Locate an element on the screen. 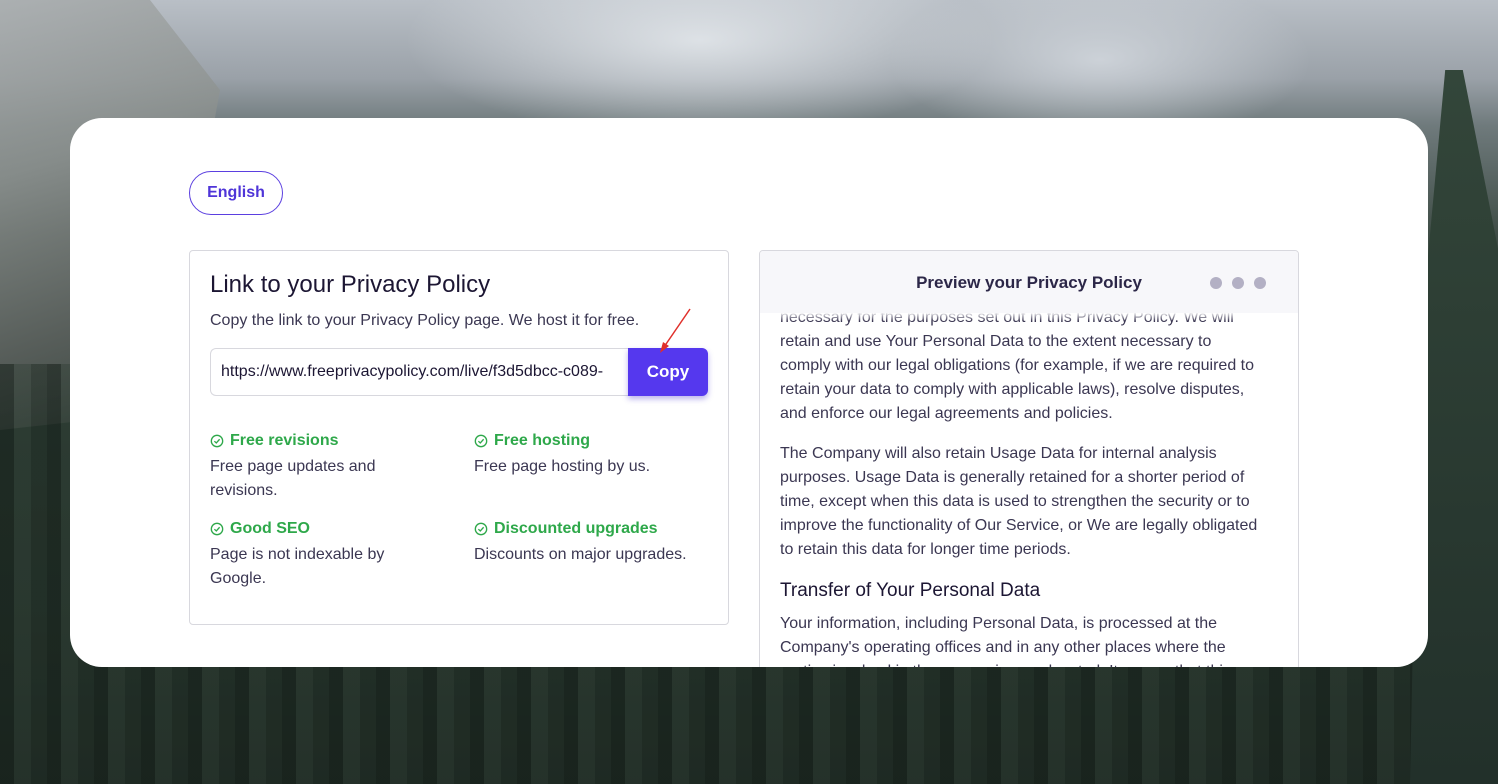 This screenshot has width=1498, height=784. language-button: English is located at coordinates (236, 193).